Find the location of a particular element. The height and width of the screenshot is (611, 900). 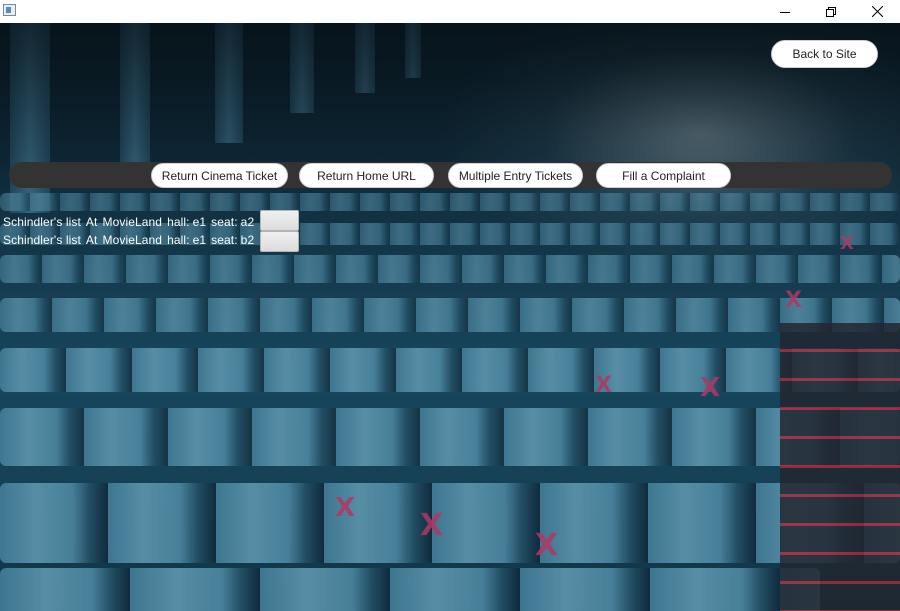

restore-icon is located at coordinates (831, 11).